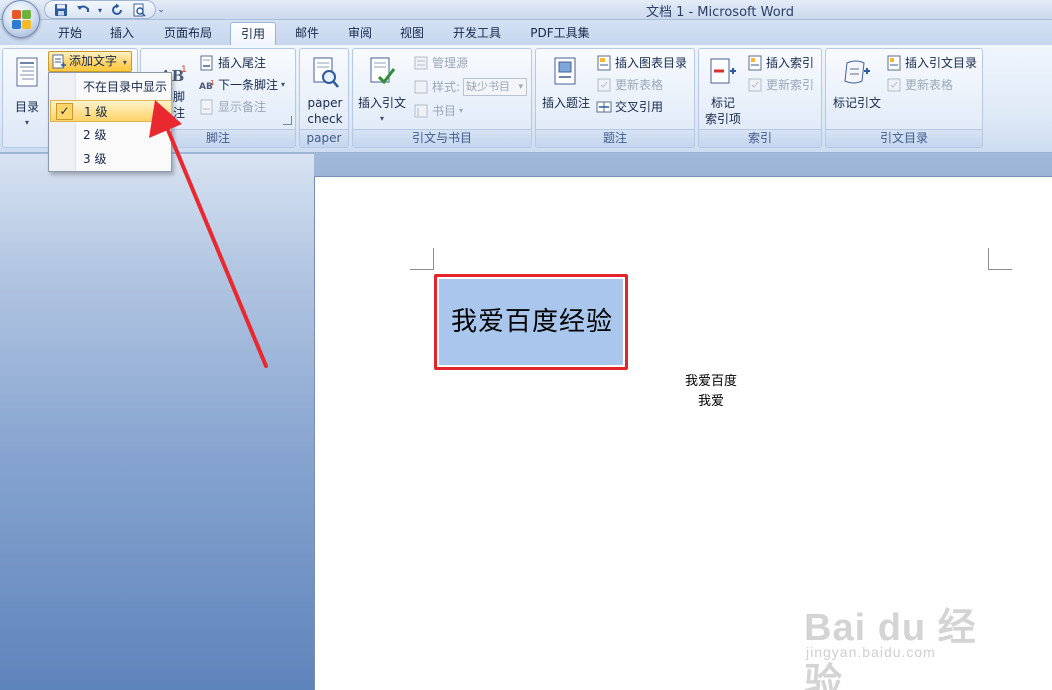  I want to click on next-footnote-button: AB 1 下一条脚注 ▾, so click(242, 85).